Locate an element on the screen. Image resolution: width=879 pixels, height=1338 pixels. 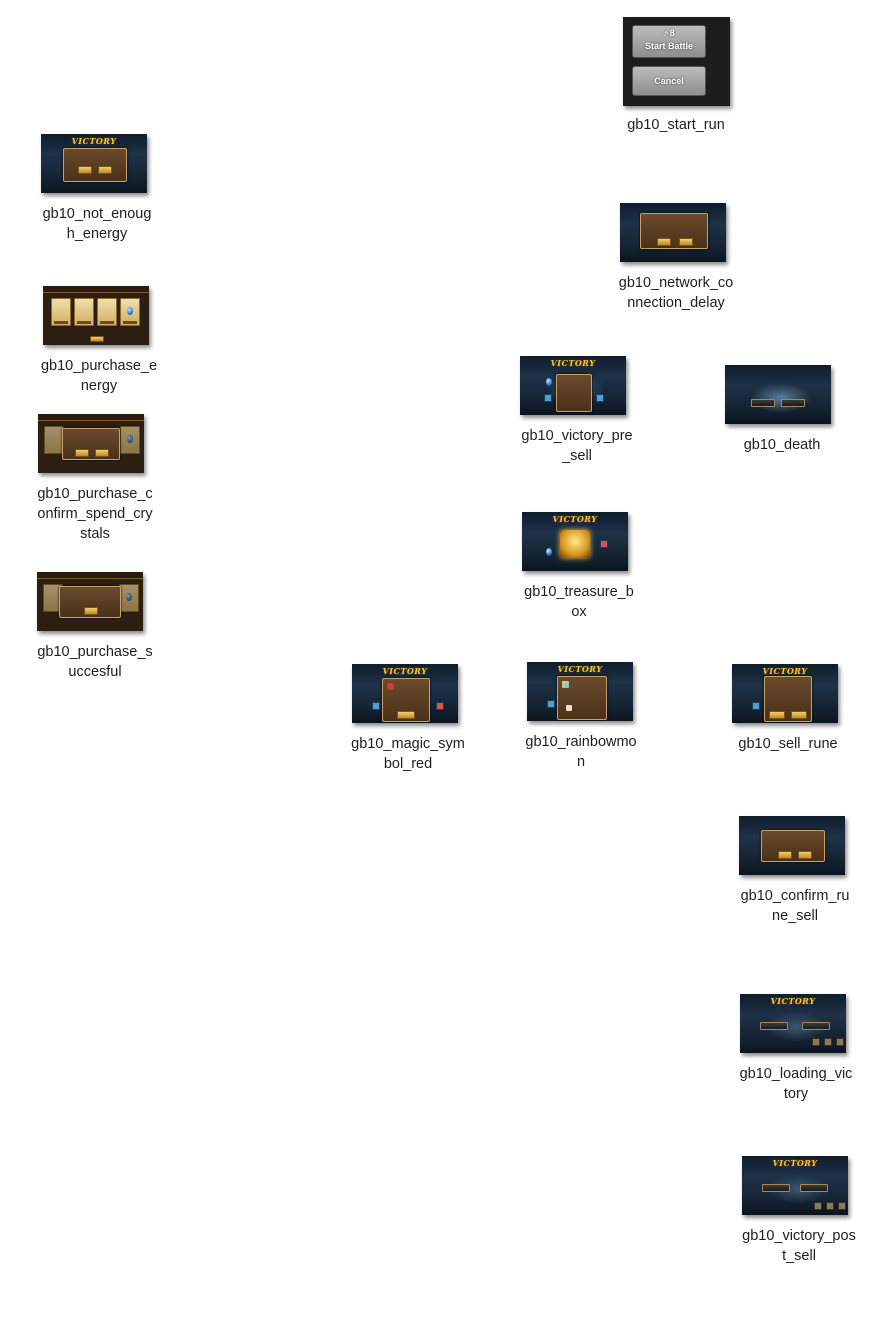
cancel-label: Cancel is located at coordinates (669, 81).